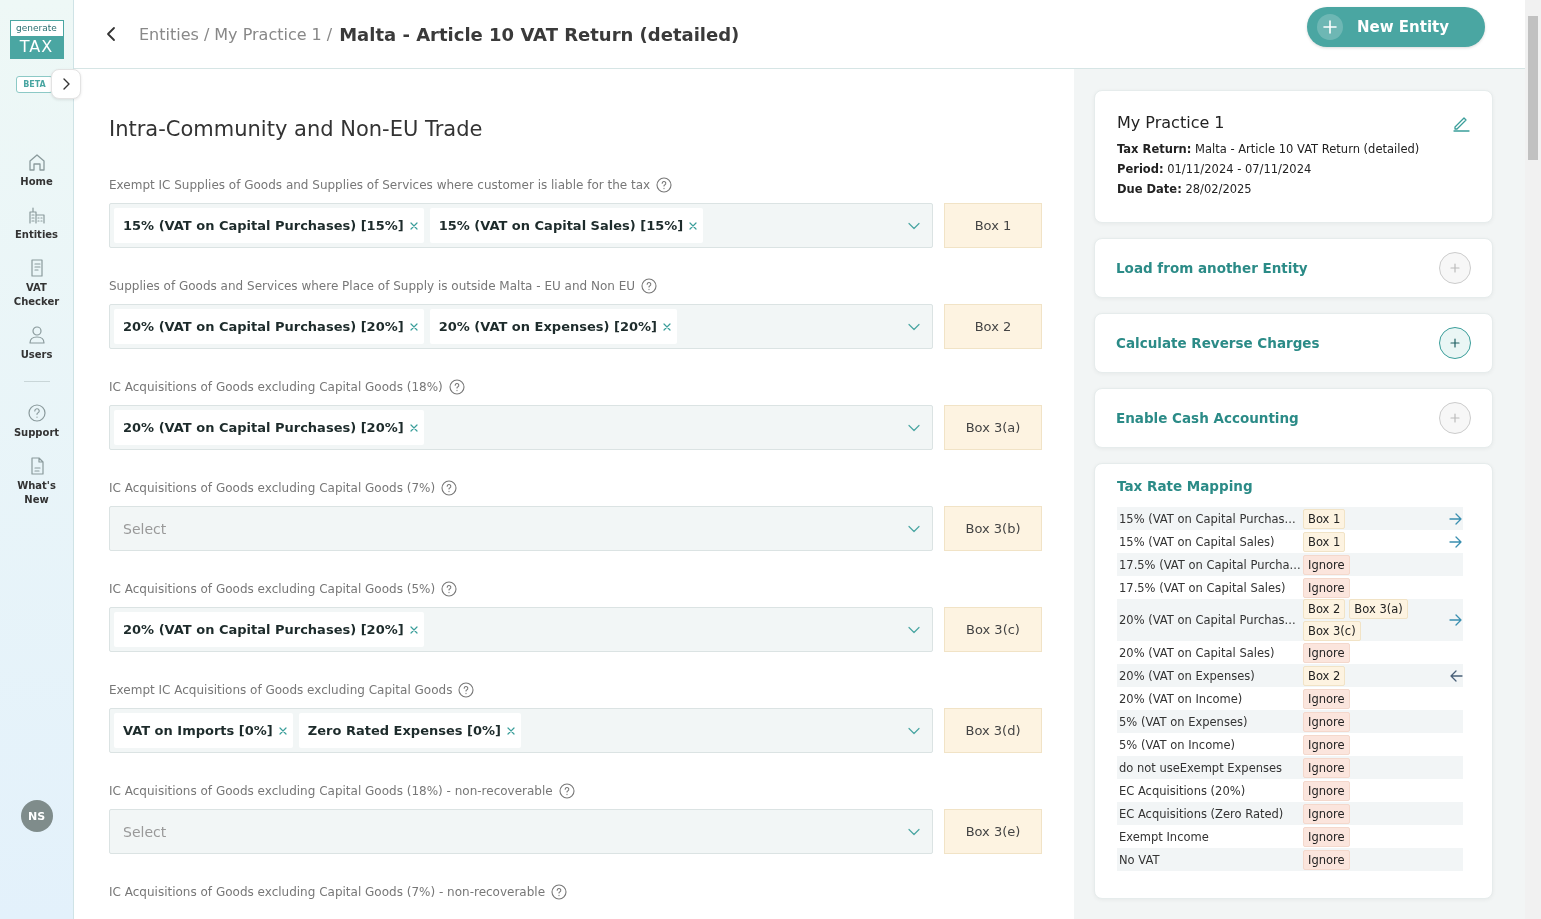 This screenshot has width=1541, height=919. I want to click on rate-name: 5% (VAT on Income), so click(1177, 744).